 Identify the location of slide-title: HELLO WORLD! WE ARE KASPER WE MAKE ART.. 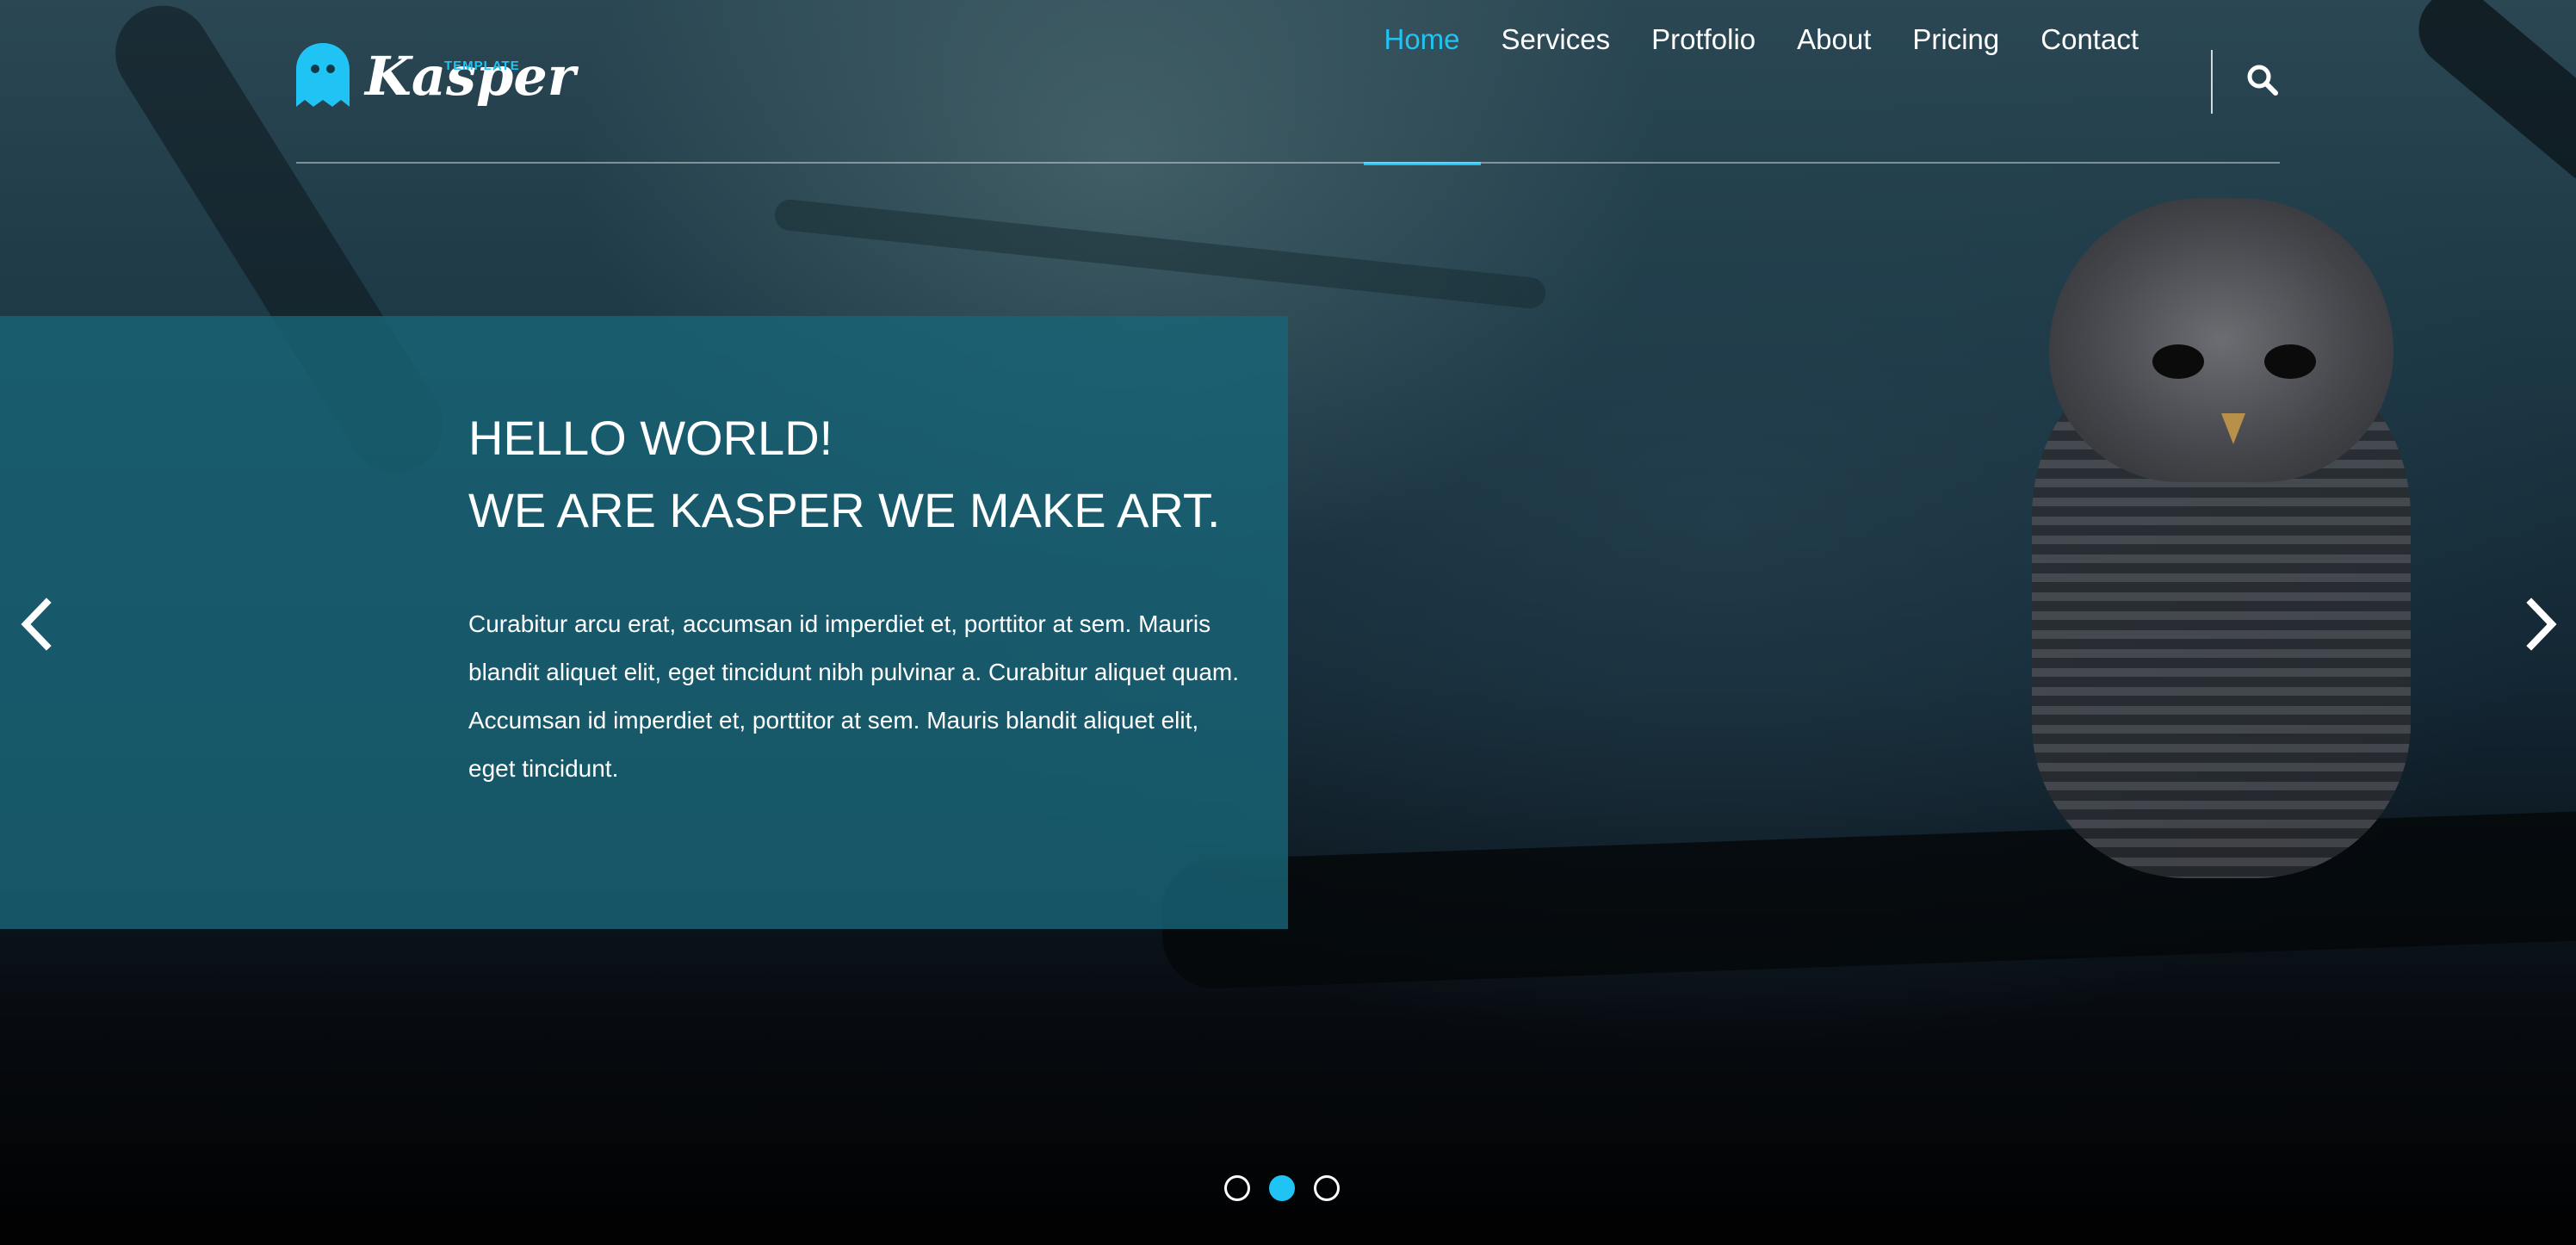
(856, 475).